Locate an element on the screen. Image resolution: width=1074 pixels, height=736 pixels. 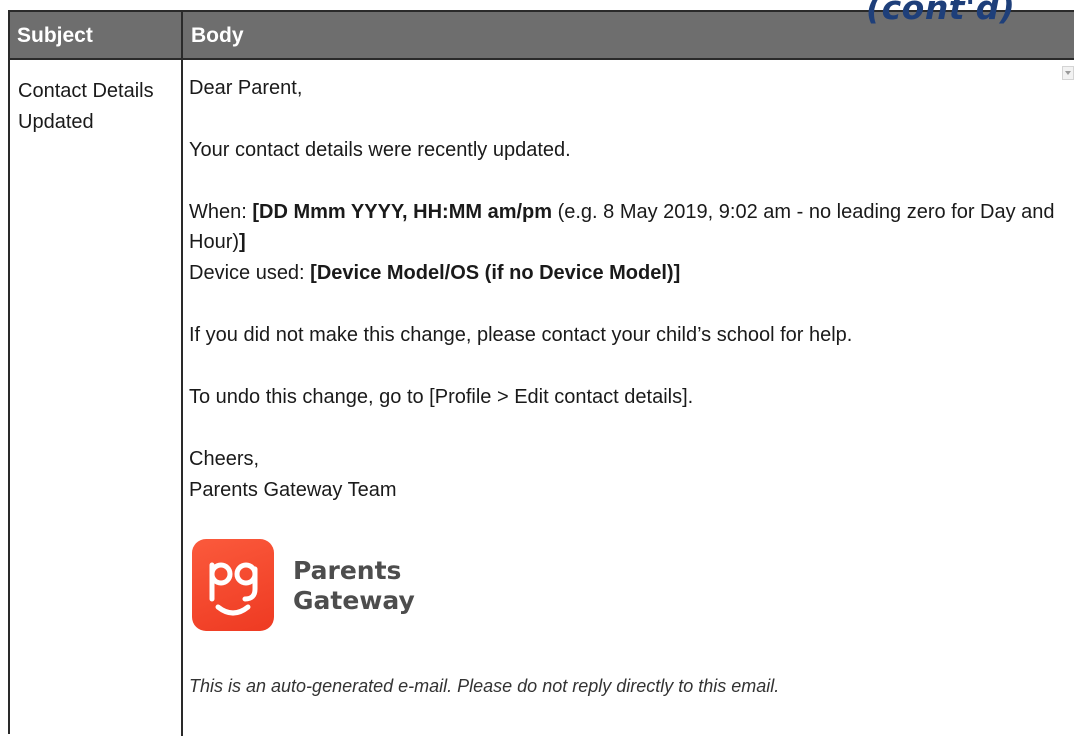
device-value: [Device Model/OS (if no Device Model)] is located at coordinates (495, 273).